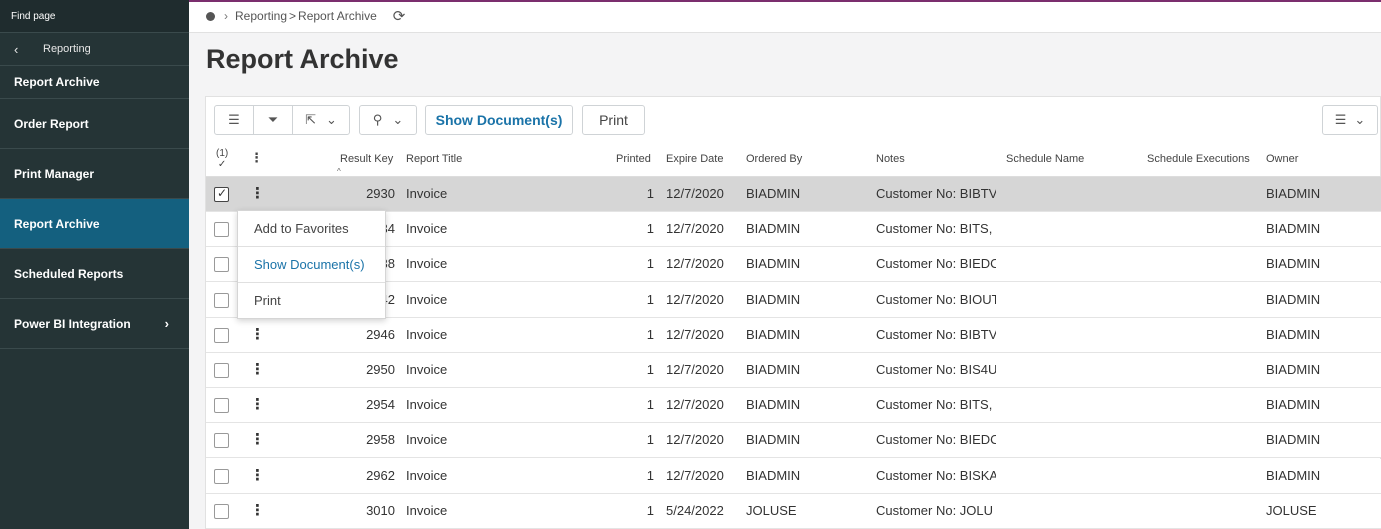 The height and width of the screenshot is (529, 1381). What do you see at coordinates (936, 334) in the screenshot?
I see `cell-notes: Customer No: BIBTV` at bounding box center [936, 334].